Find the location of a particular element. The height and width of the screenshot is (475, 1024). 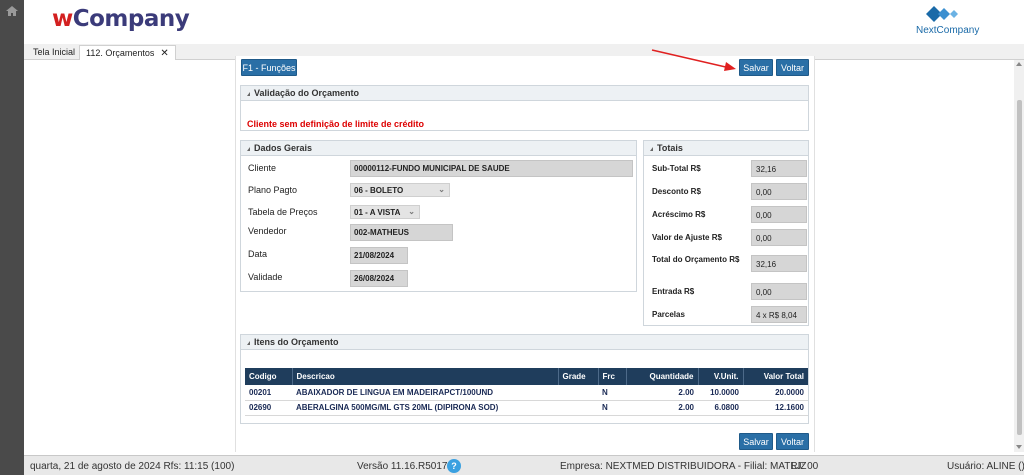

tabela-select-value: 01 - A VISTA is located at coordinates (377, 212).